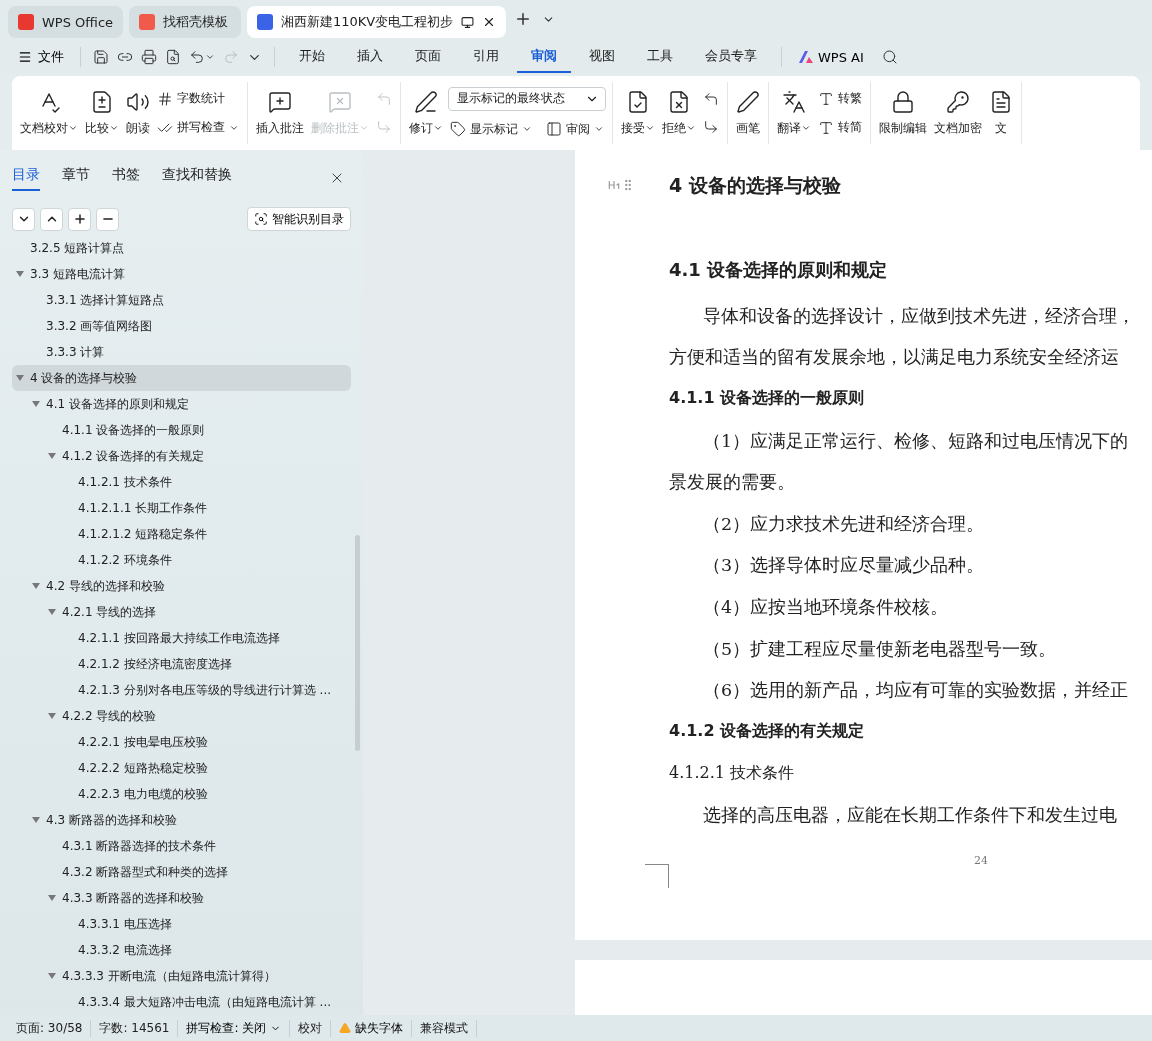 The image size is (1152, 1041). Describe the element at coordinates (903, 113) in the screenshot. I see `ribbon-button: 限制编辑` at that location.